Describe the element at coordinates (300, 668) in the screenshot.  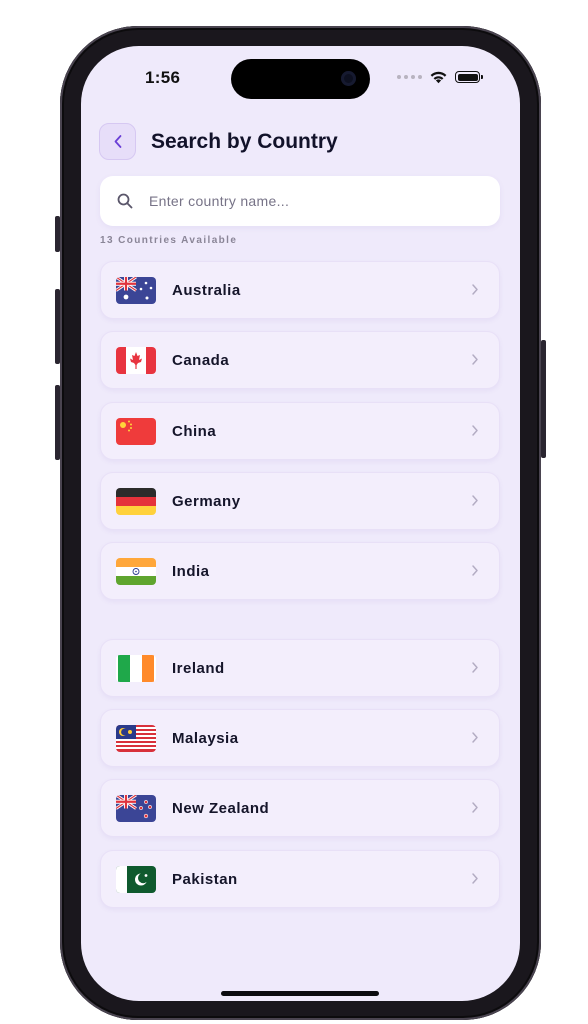
I see `country-row-ireland: Ireland` at that location.